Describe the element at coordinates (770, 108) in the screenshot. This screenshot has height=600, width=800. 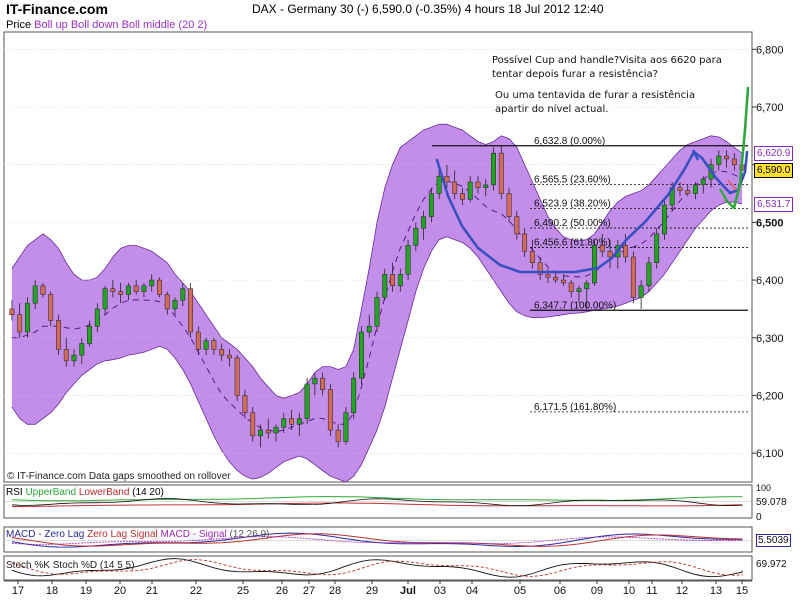
I see `y-tick-label: 6,700` at that location.